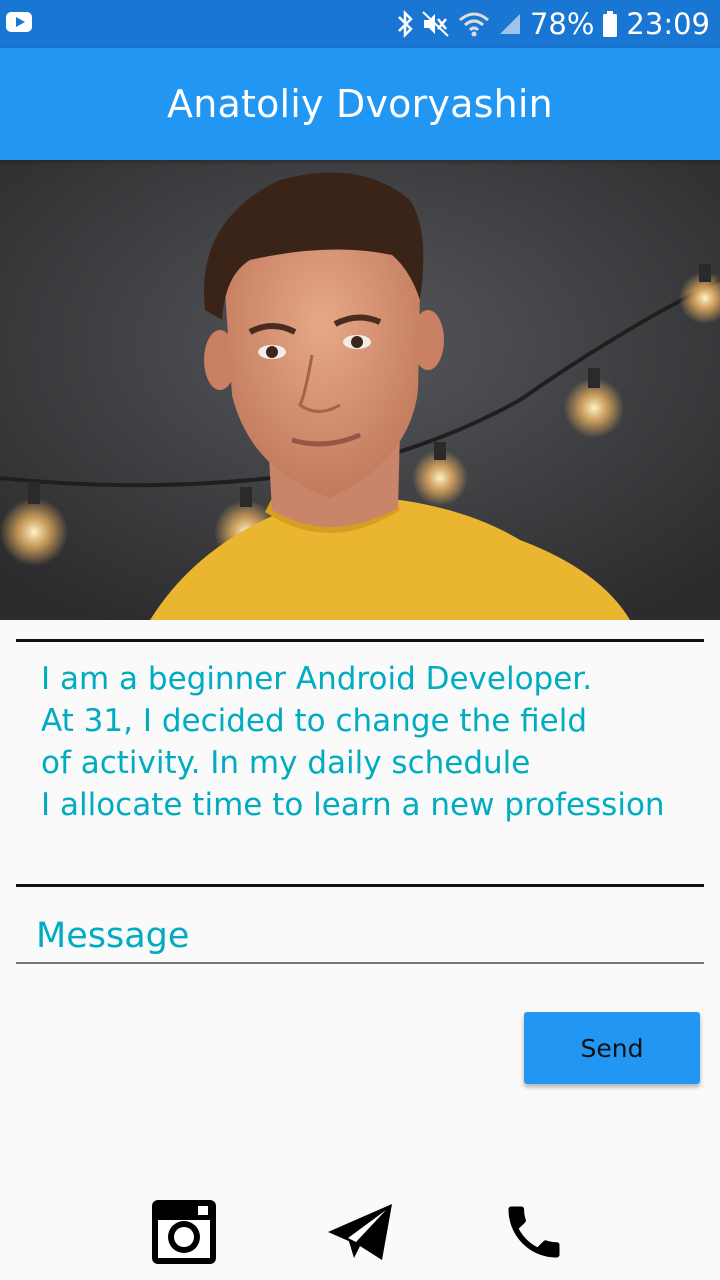  What do you see at coordinates (317, 679) in the screenshot?
I see `bio-line: I am a beginner Android Developer.` at bounding box center [317, 679].